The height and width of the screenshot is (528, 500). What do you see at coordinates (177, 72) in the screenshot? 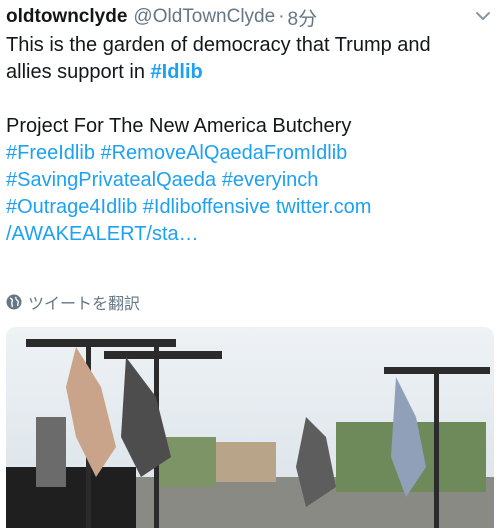
I see `hashtag-idlib: #Idlib` at bounding box center [177, 72].